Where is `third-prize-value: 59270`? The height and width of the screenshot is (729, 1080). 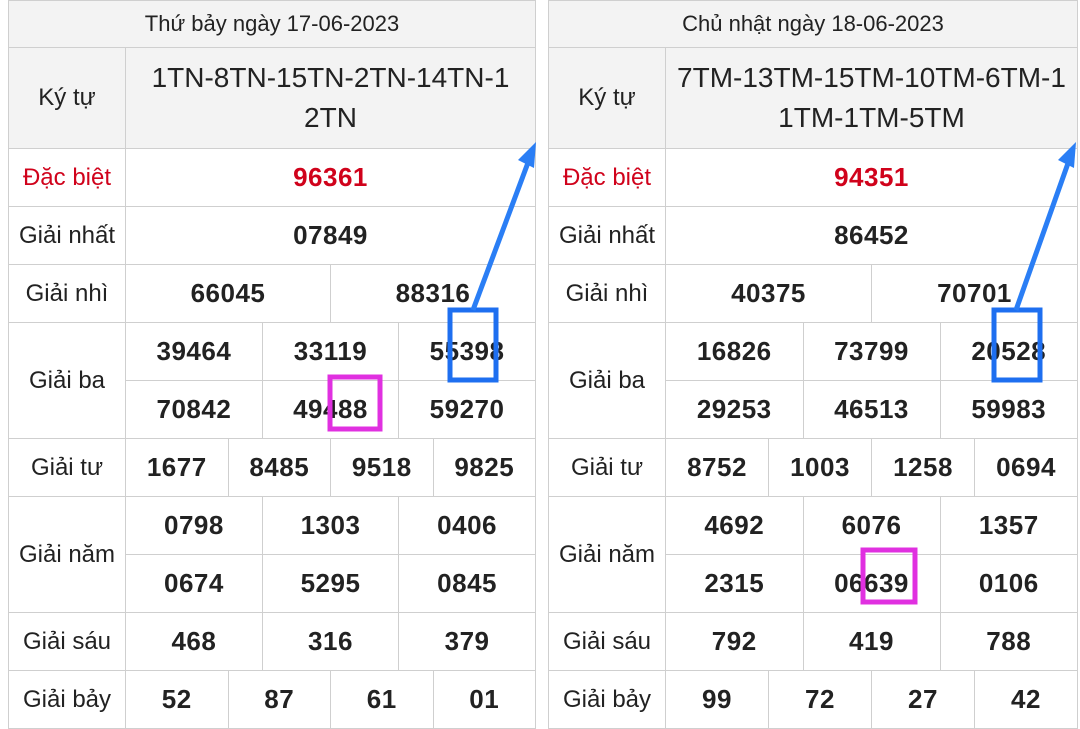
third-prize-value: 59270 is located at coordinates (467, 409).